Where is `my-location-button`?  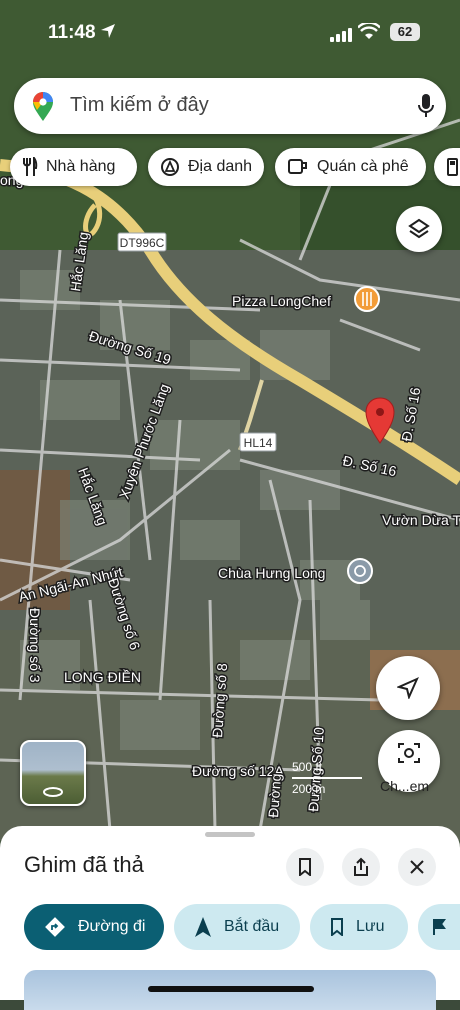 my-location-button is located at coordinates (408, 688).